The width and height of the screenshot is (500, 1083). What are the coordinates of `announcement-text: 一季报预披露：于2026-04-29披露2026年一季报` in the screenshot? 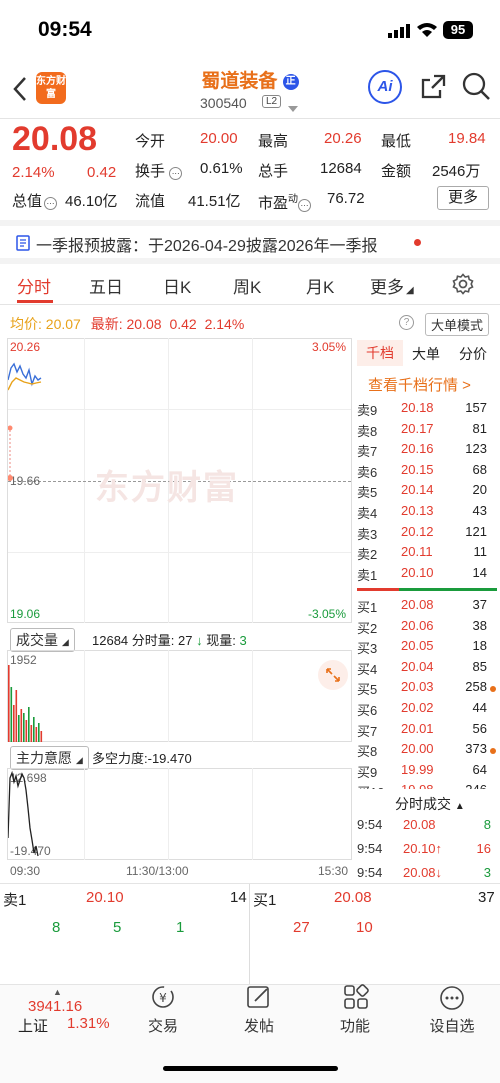 It's located at (206, 244).